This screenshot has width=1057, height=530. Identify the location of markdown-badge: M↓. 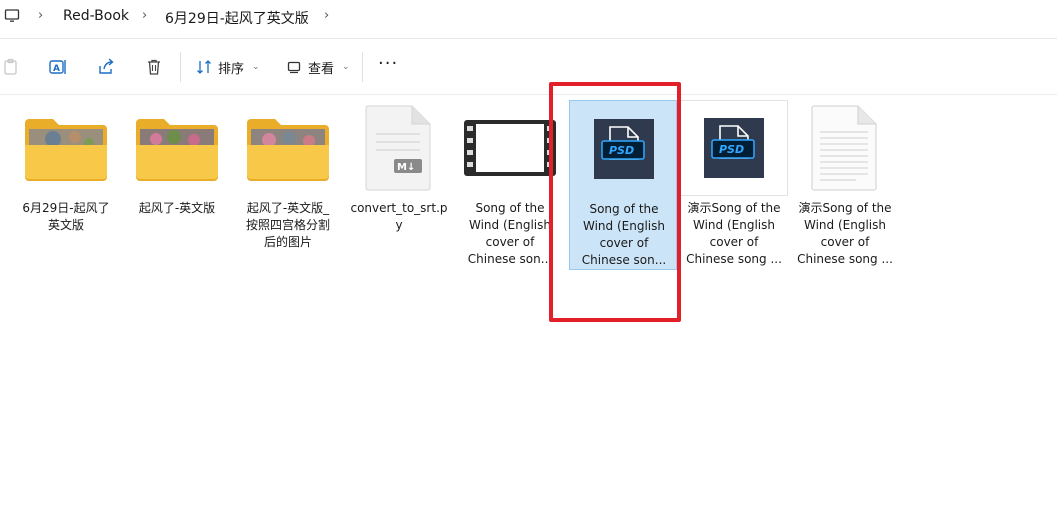
(406, 167).